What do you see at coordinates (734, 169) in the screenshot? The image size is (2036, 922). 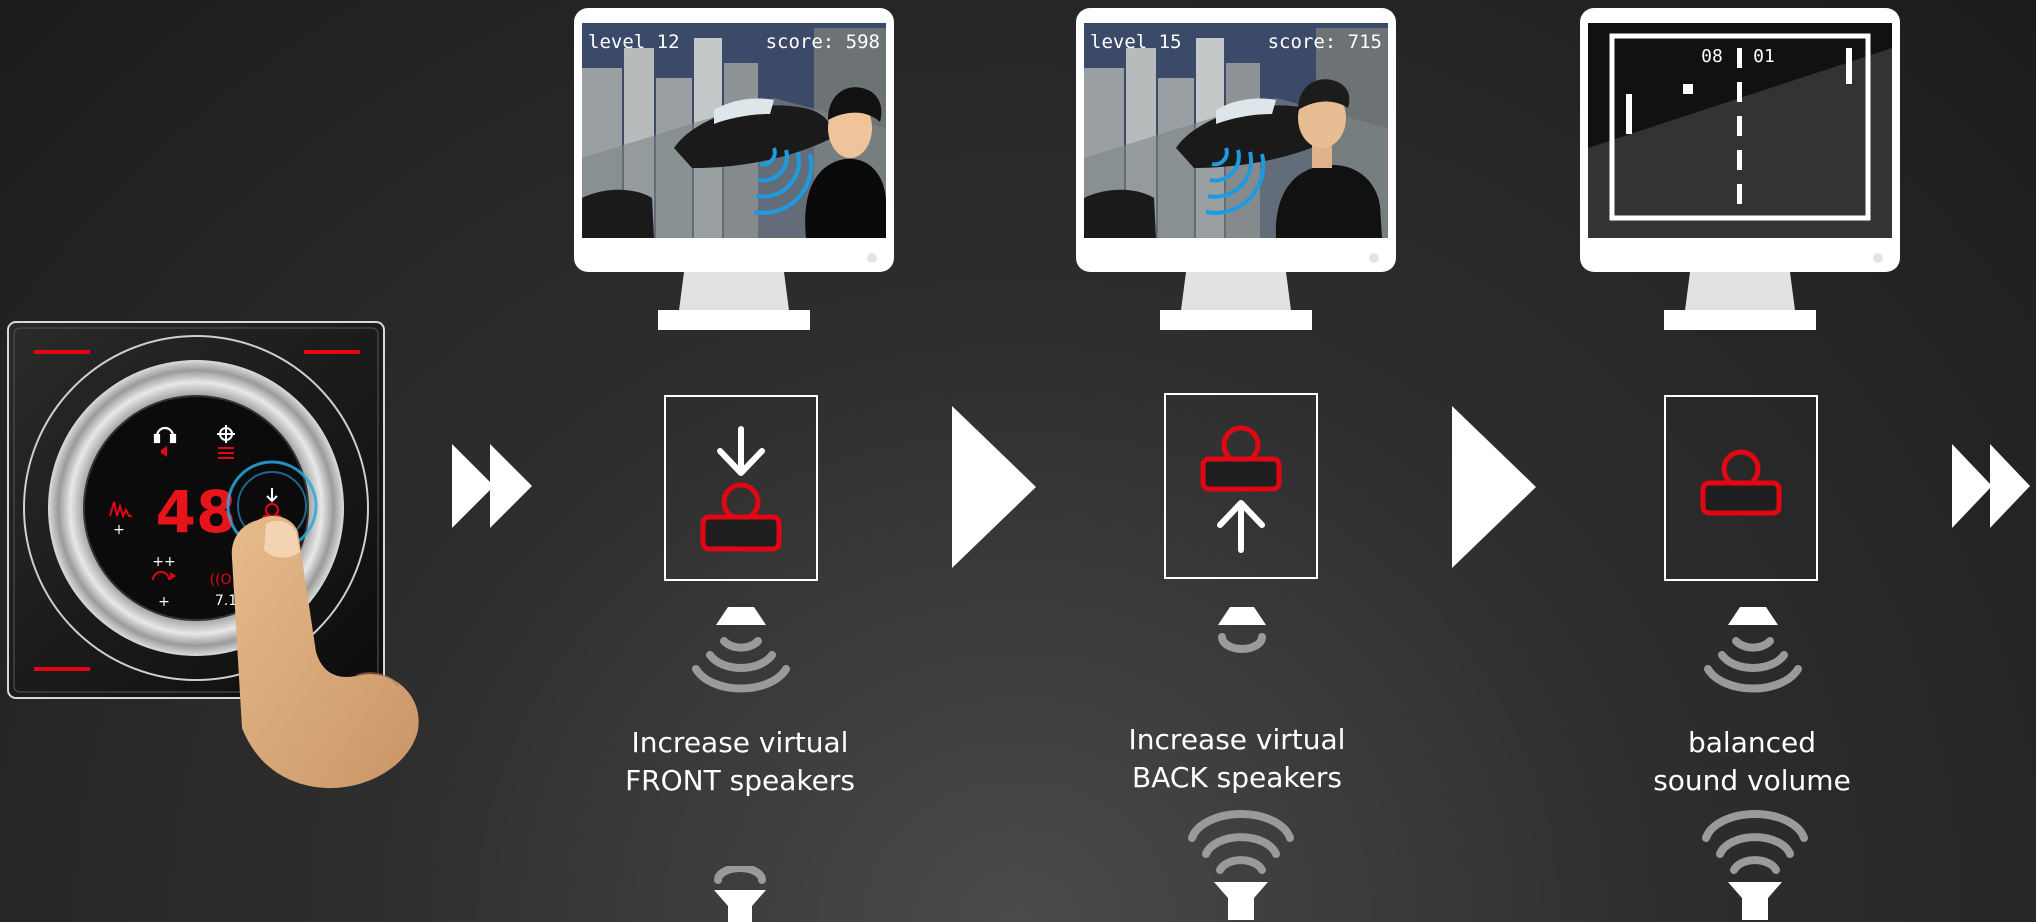 I see `monitor-1: level 12 score: 598` at bounding box center [734, 169].